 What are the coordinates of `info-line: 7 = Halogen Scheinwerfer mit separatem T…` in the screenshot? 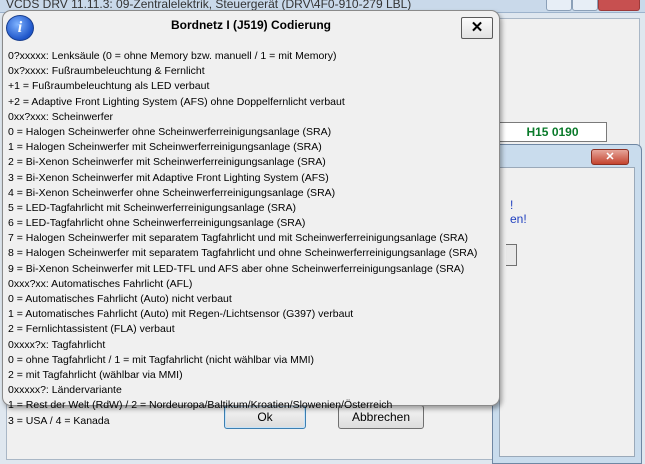 It's located at (238, 238).